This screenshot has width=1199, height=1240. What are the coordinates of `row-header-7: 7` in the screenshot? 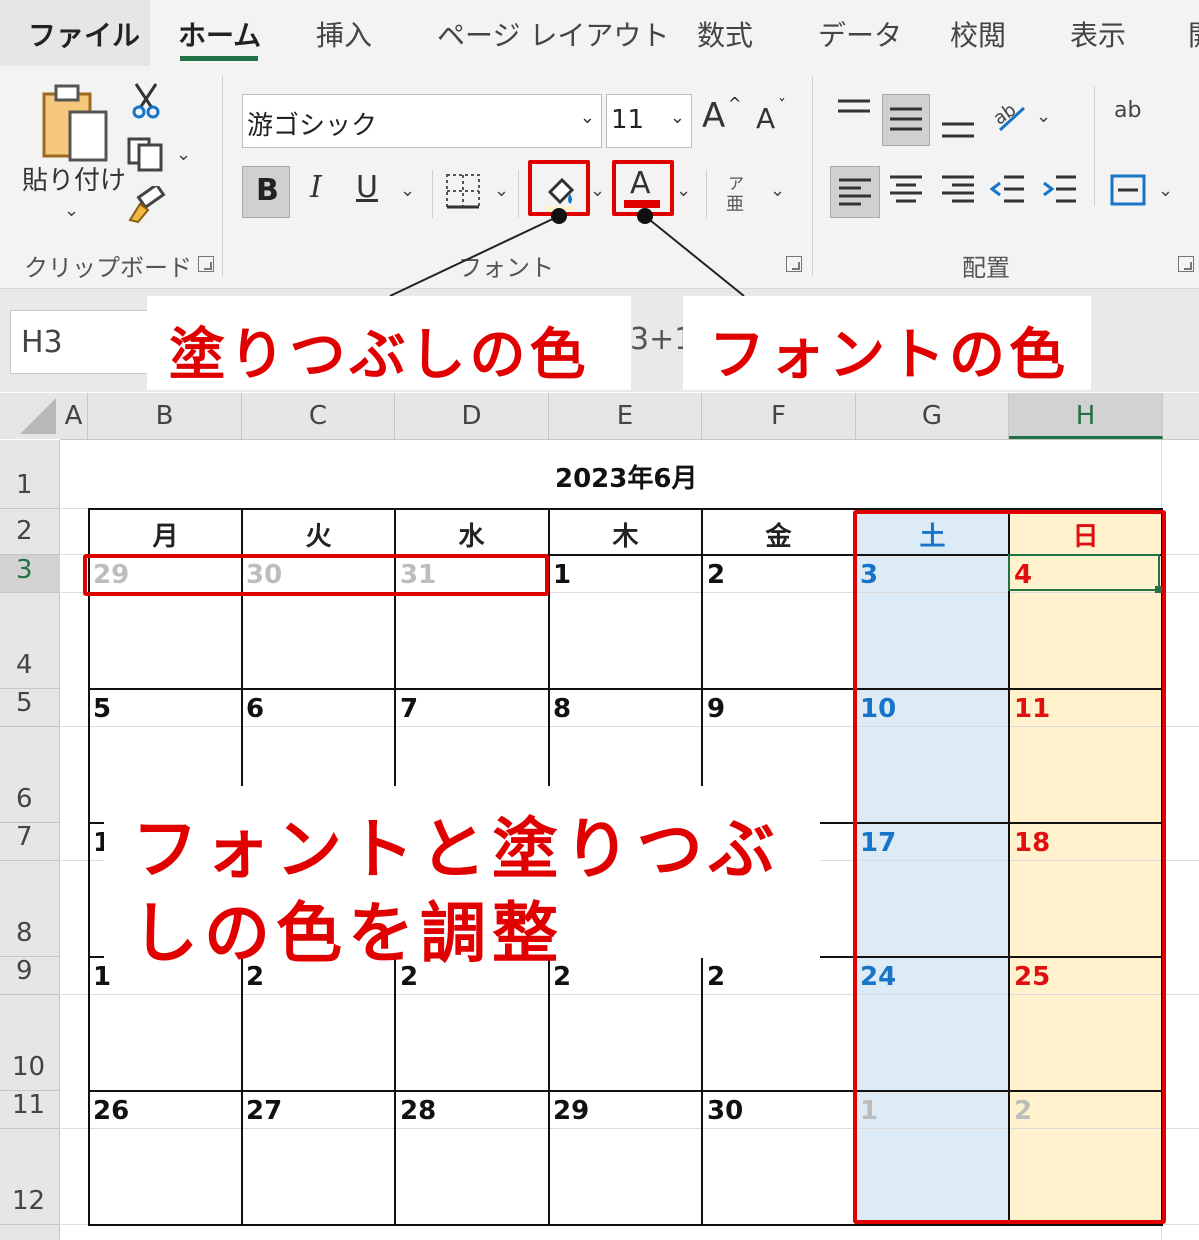 It's located at (30, 837).